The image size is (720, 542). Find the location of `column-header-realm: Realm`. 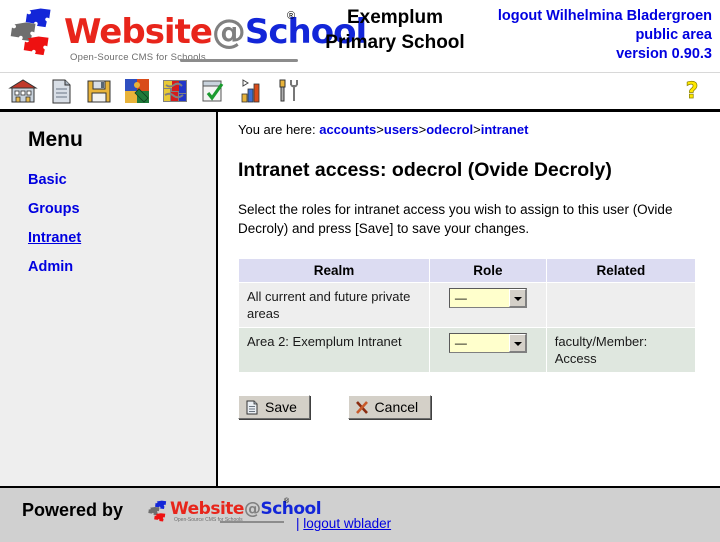

column-header-realm: Realm is located at coordinates (334, 270).